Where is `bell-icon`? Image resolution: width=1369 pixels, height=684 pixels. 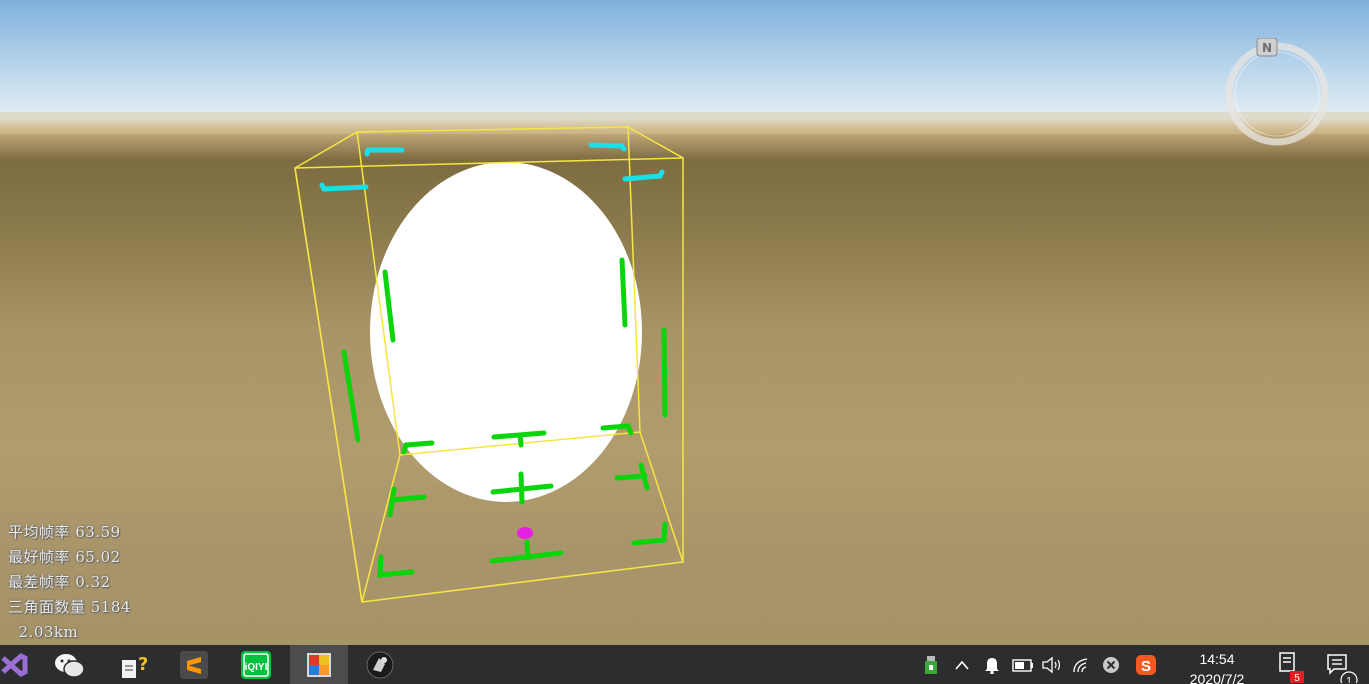
bell-icon is located at coordinates (992, 665).